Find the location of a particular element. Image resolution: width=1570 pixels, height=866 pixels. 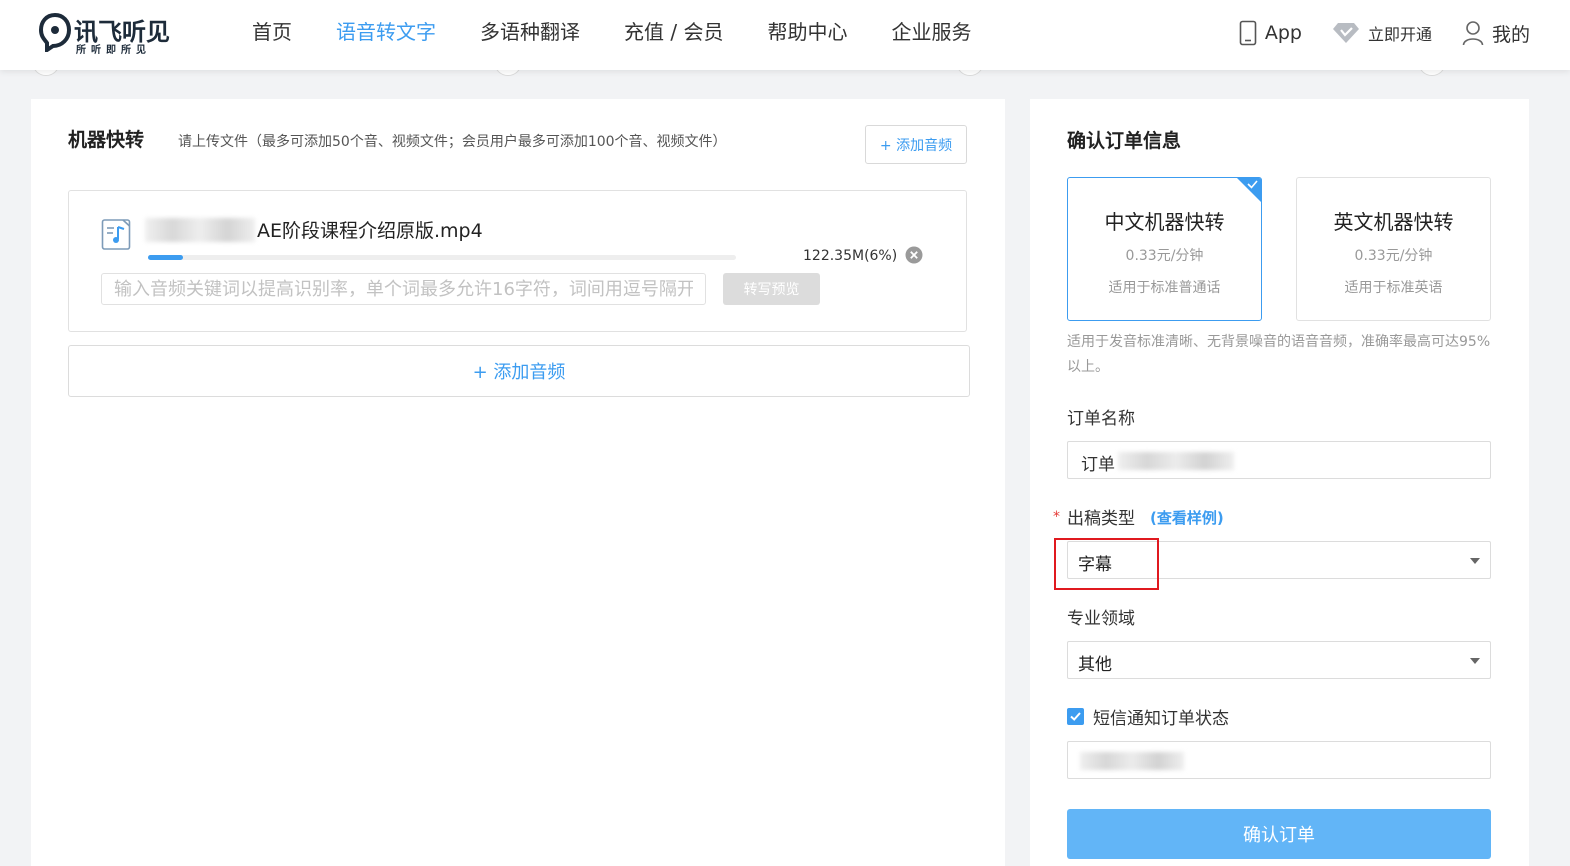

checkmark-icon is located at coordinates (1075, 716).